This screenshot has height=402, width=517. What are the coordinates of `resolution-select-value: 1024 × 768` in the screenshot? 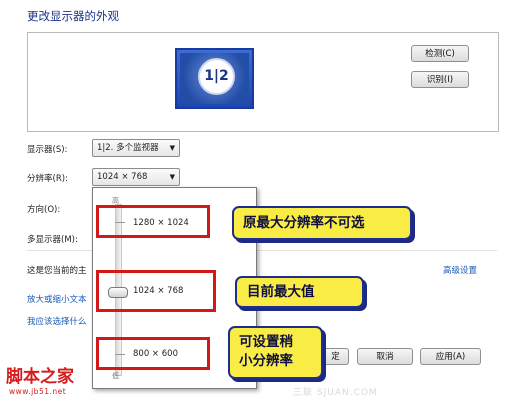 It's located at (122, 177).